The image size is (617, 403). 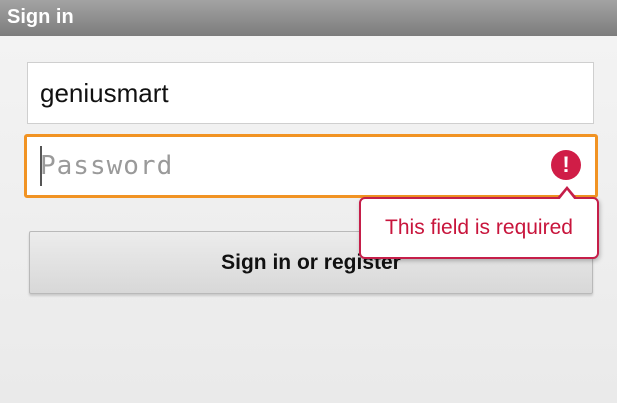 What do you see at coordinates (282, 166) in the screenshot?
I see `password-input` at bounding box center [282, 166].